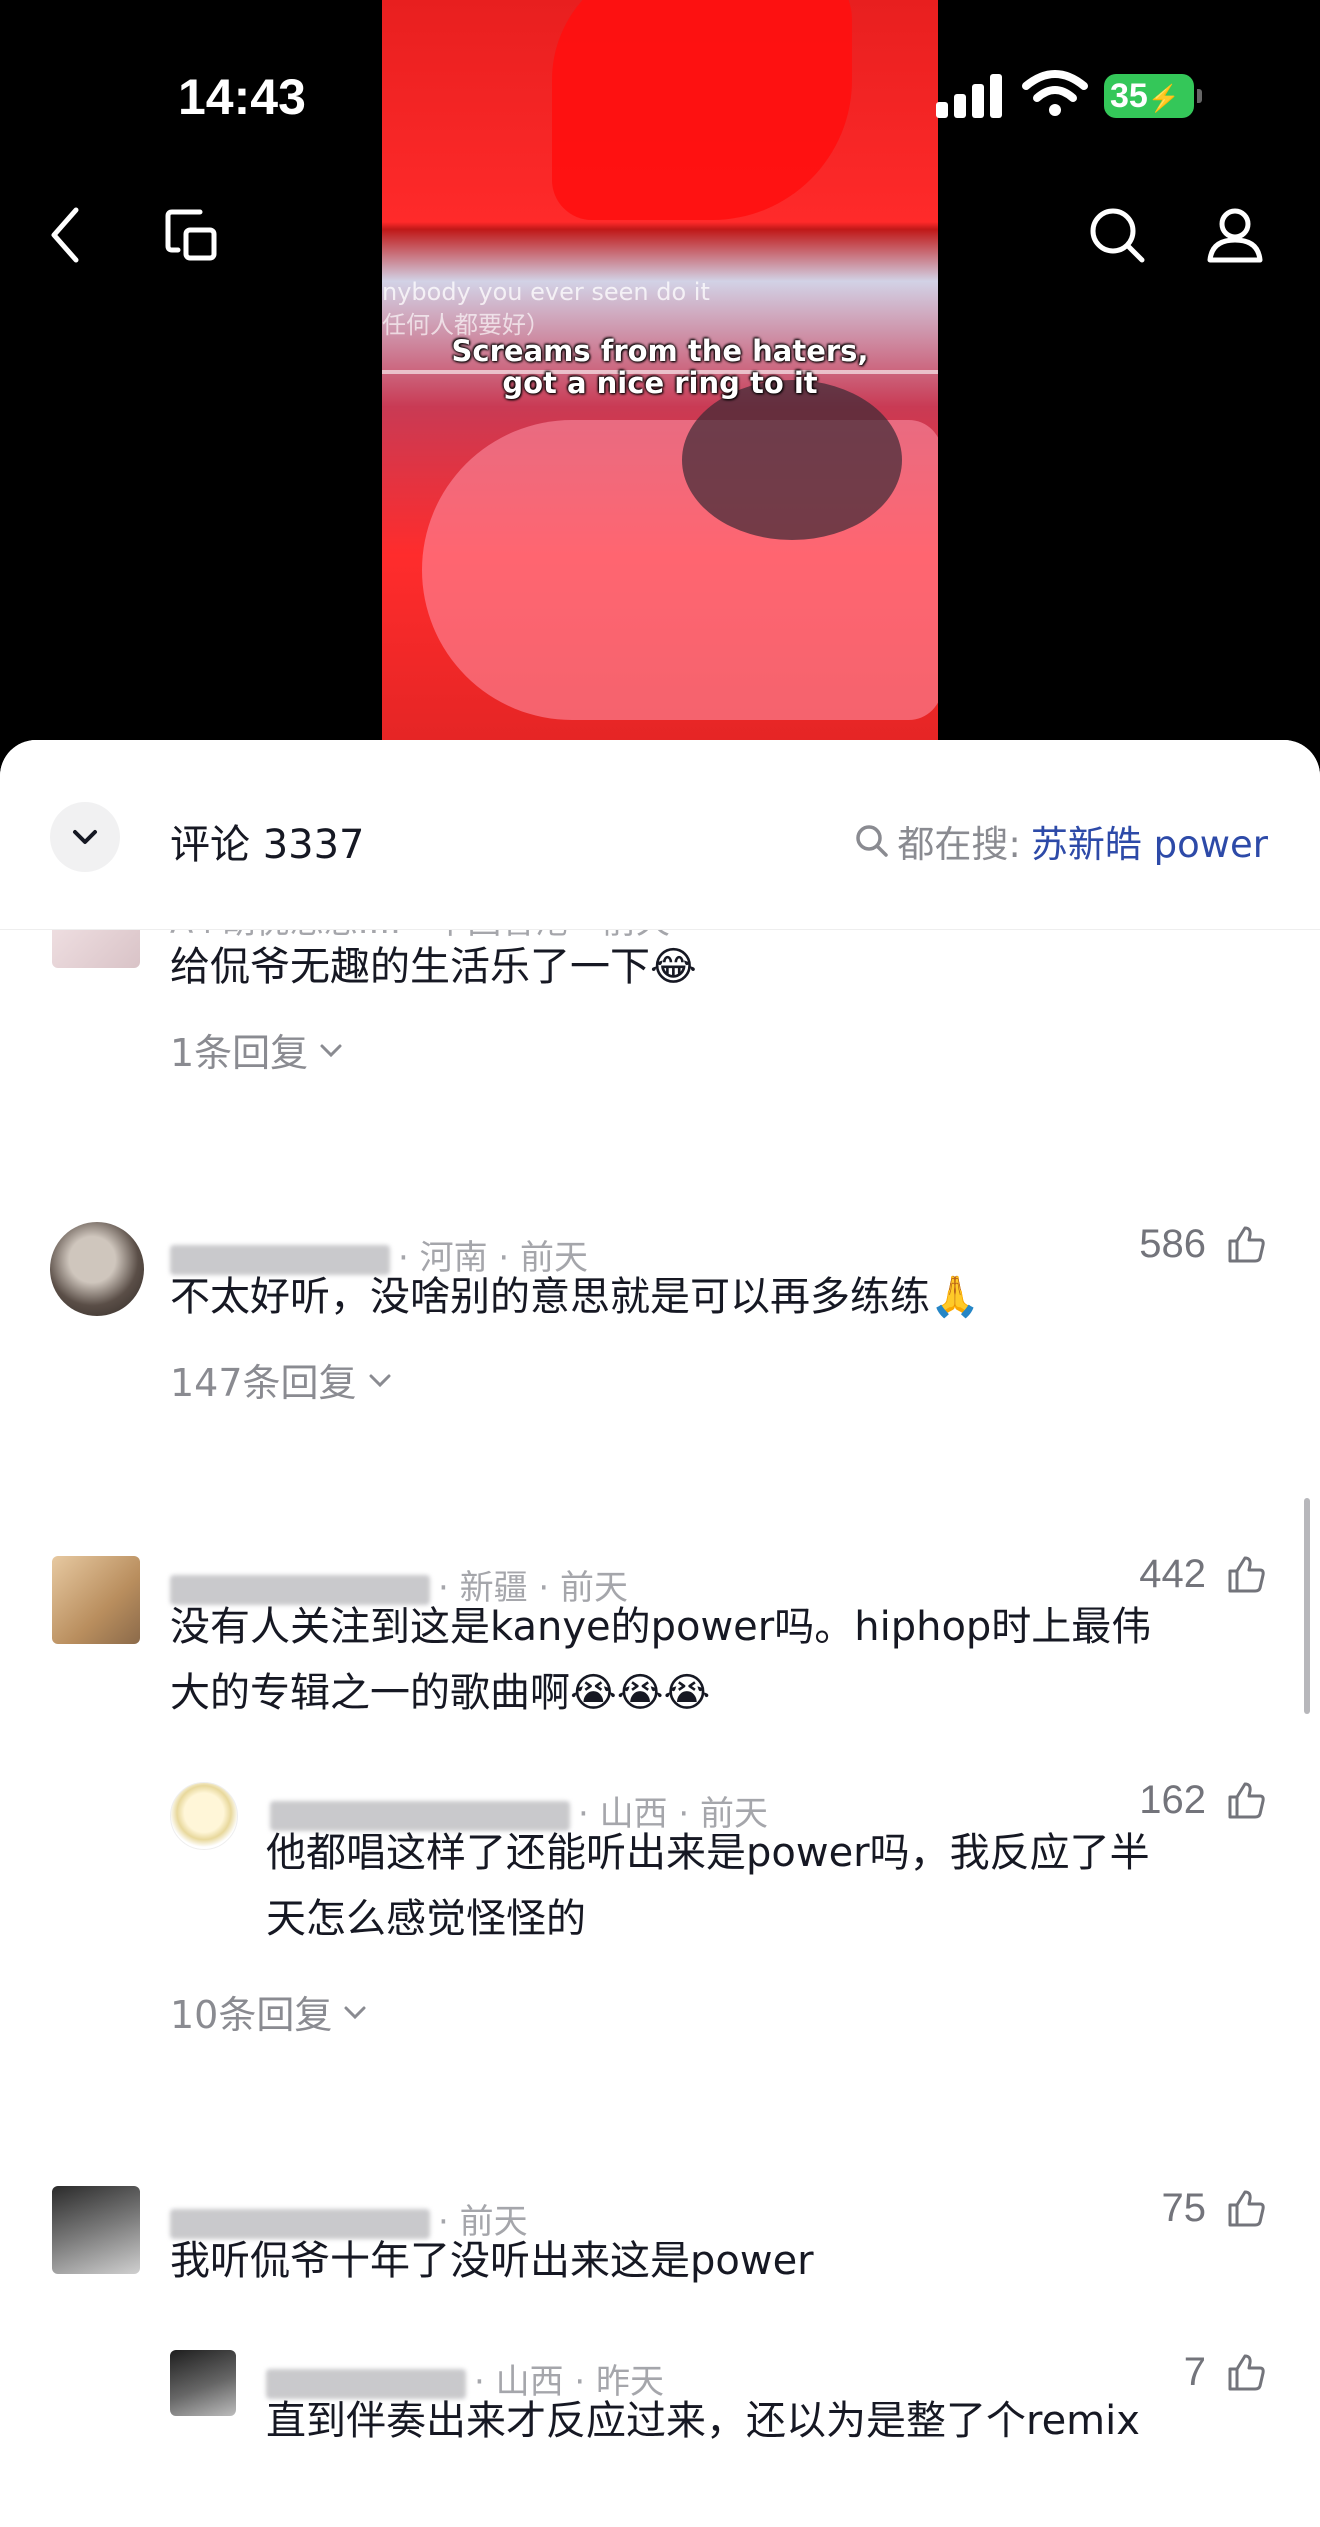 The image size is (1320, 2527). I want to click on screen-cast-icon, so click(191, 235).